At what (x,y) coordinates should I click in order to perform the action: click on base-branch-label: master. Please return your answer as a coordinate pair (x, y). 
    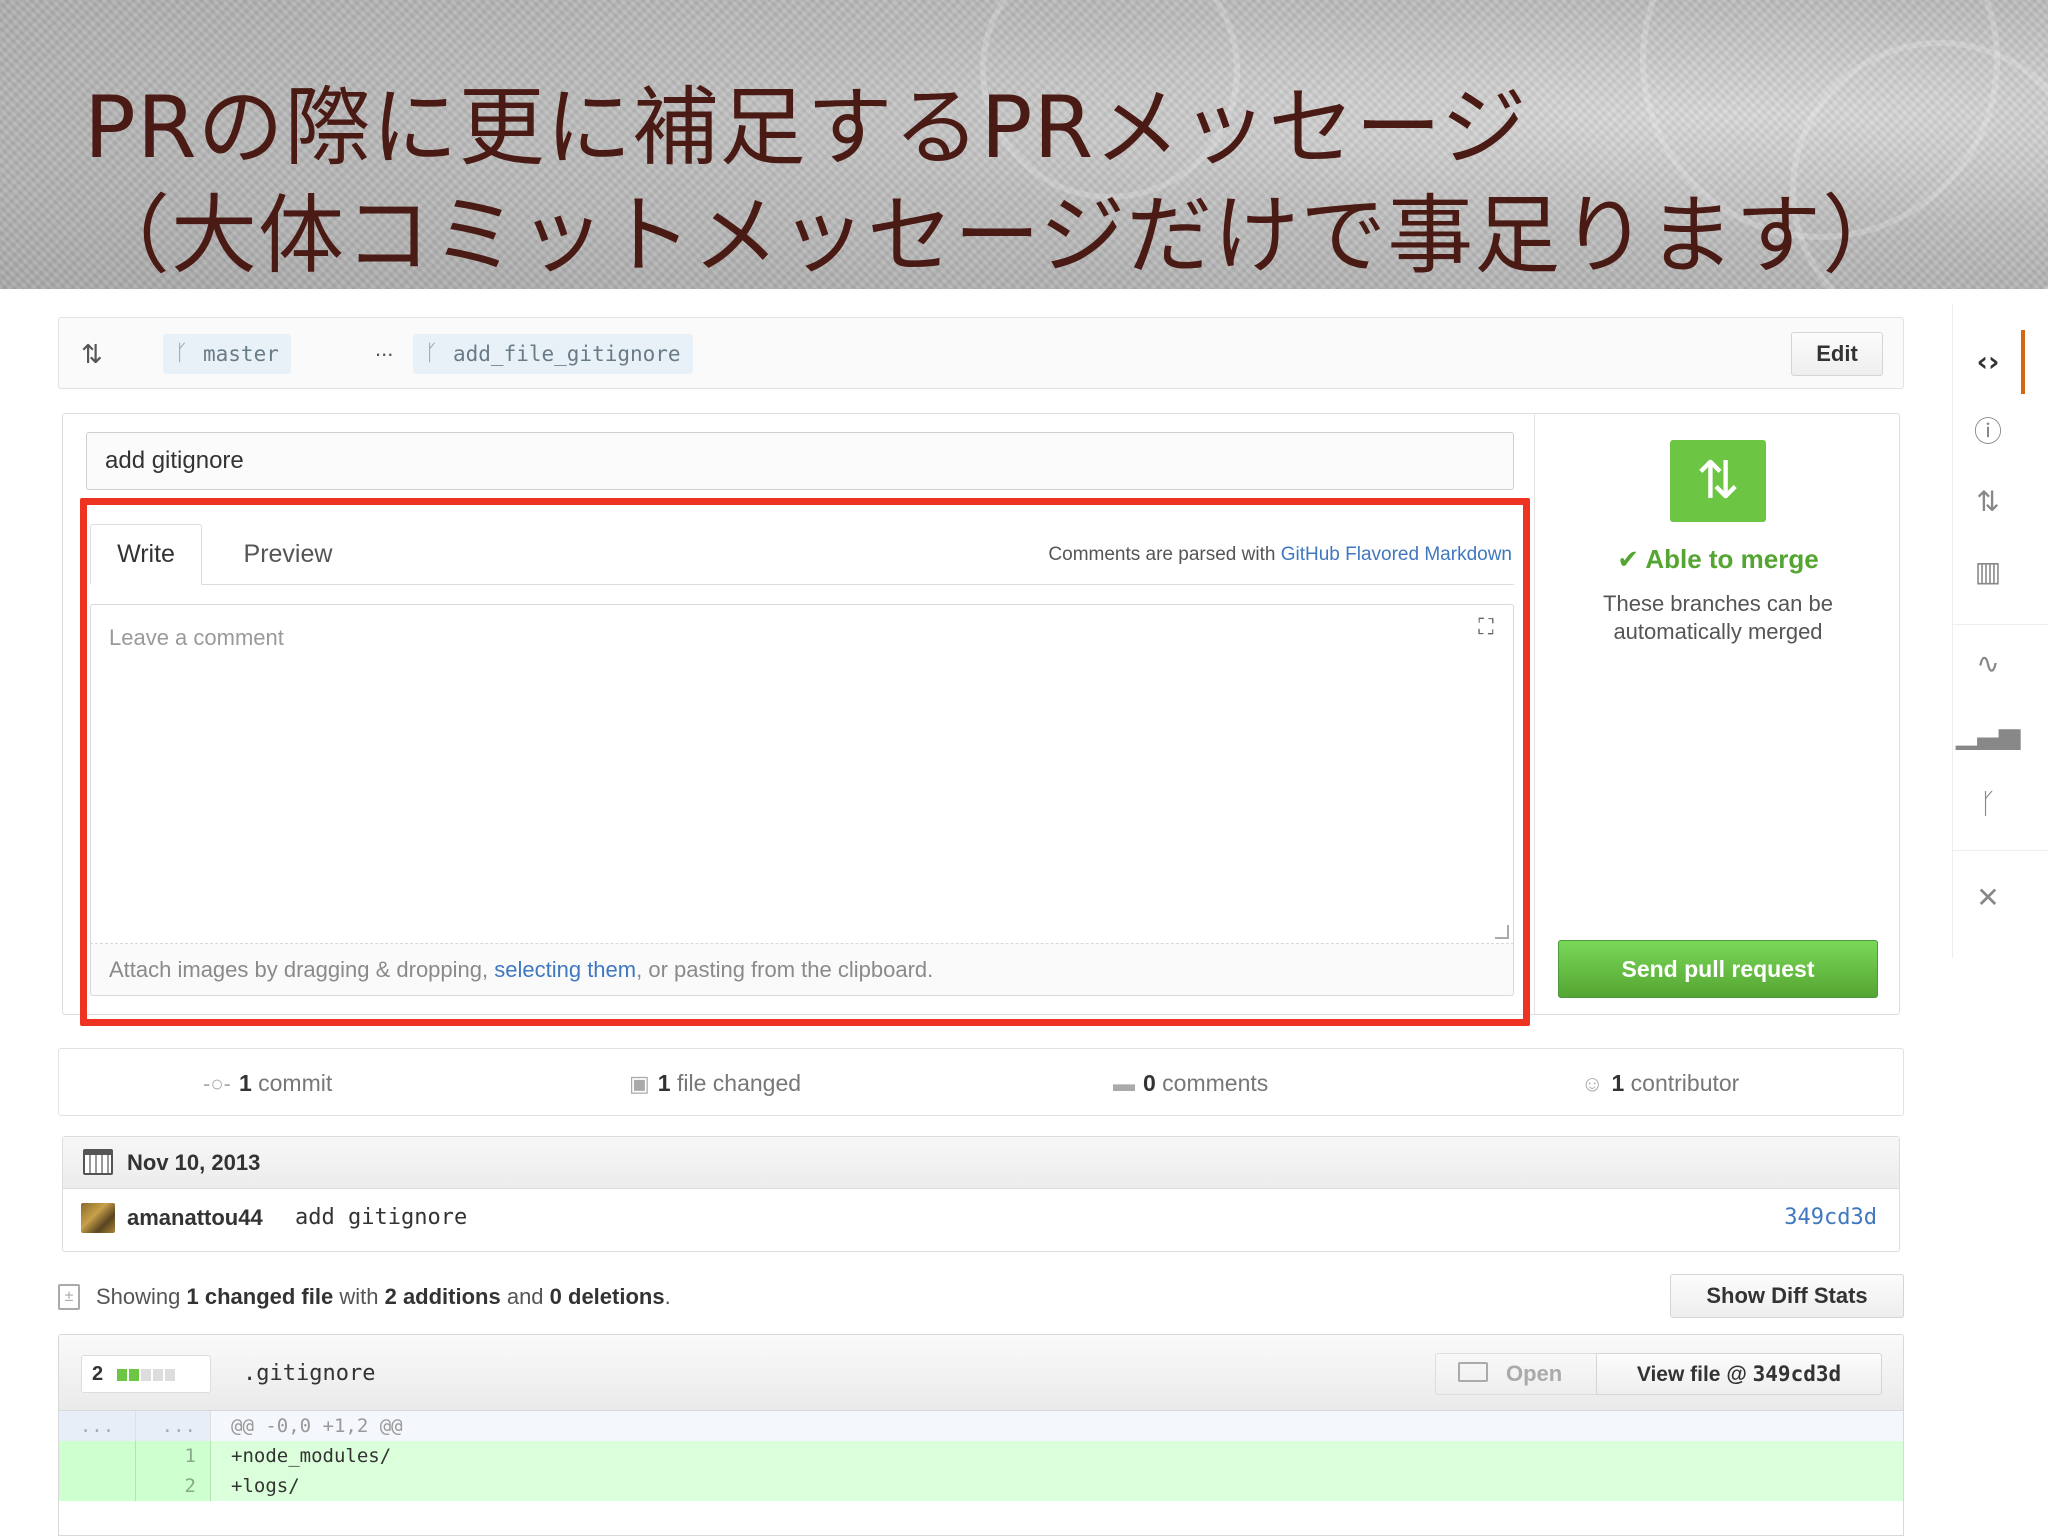
    Looking at the image, I should click on (241, 354).